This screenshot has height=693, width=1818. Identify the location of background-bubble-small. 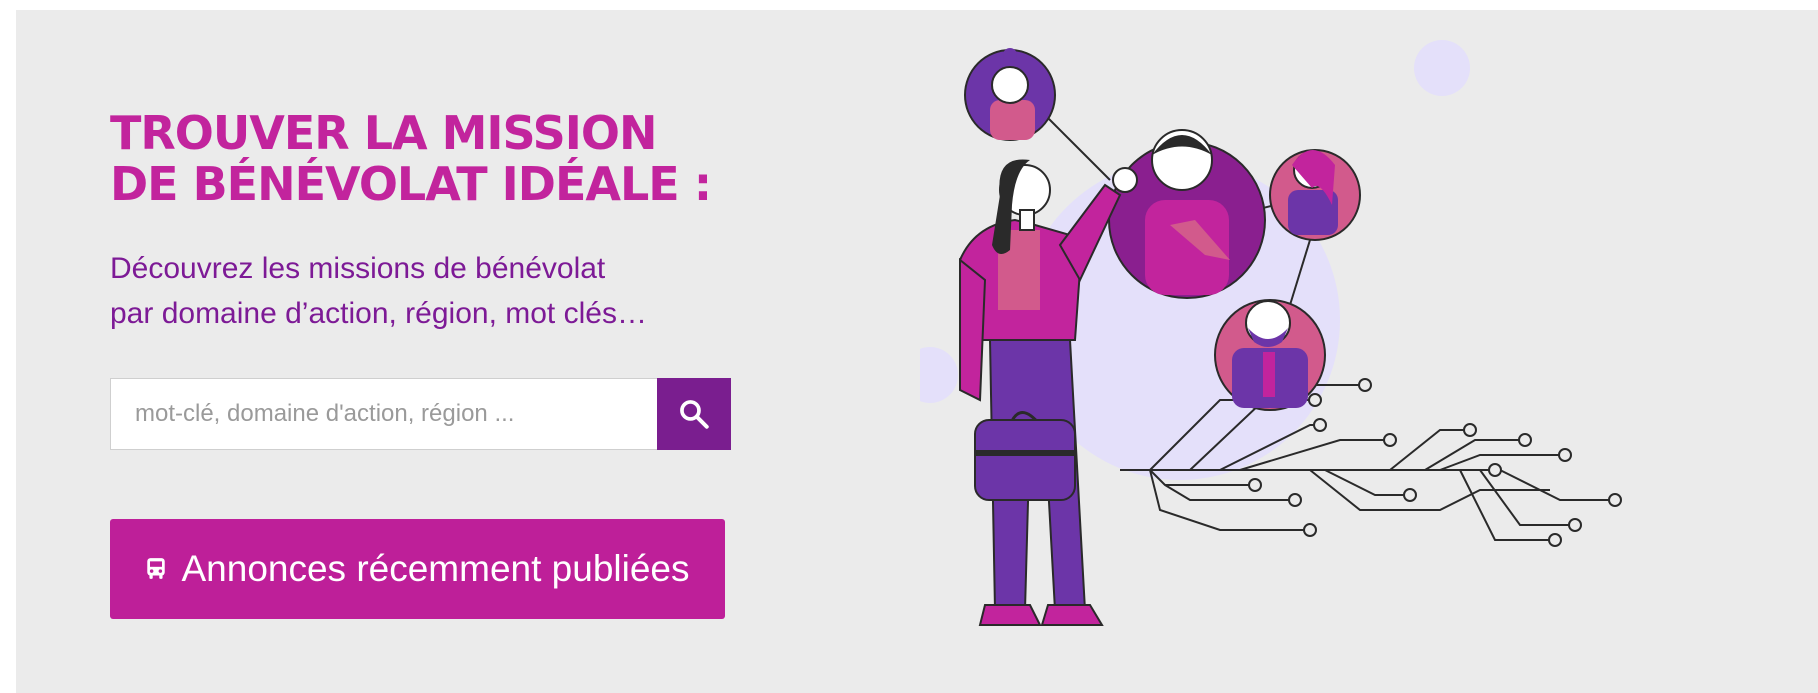
(939, 375).